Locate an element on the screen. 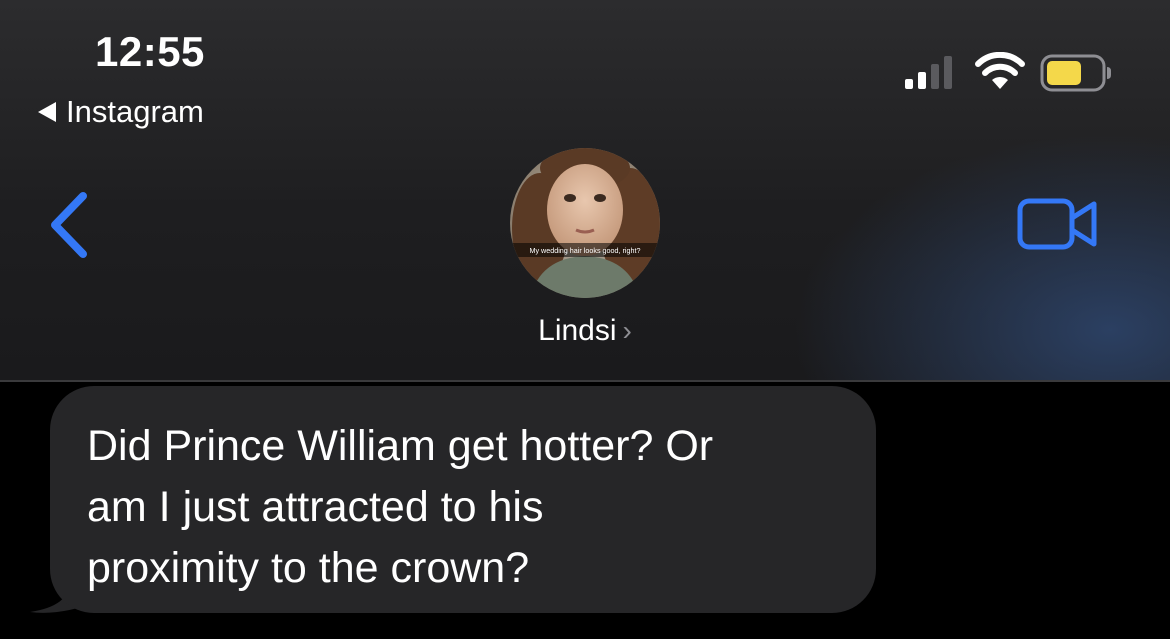 The image size is (1170, 639). message-line: Did Prince William get hotter? Or is located at coordinates (400, 446).